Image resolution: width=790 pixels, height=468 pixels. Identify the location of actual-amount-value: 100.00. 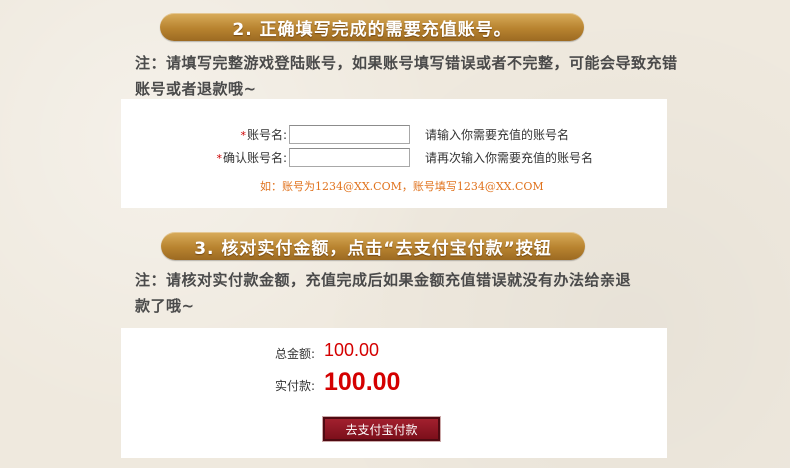
(362, 382).